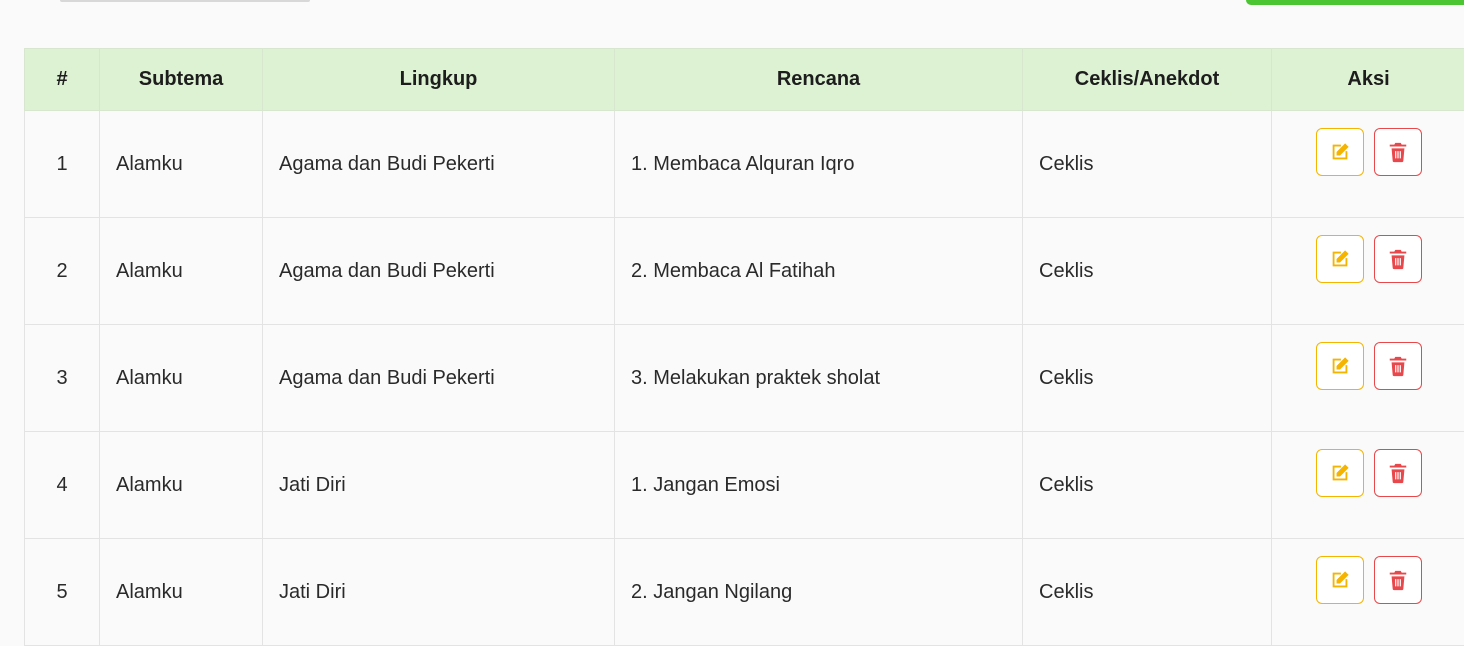 Image resolution: width=1464 pixels, height=646 pixels. I want to click on cell-number: 5, so click(62, 592).